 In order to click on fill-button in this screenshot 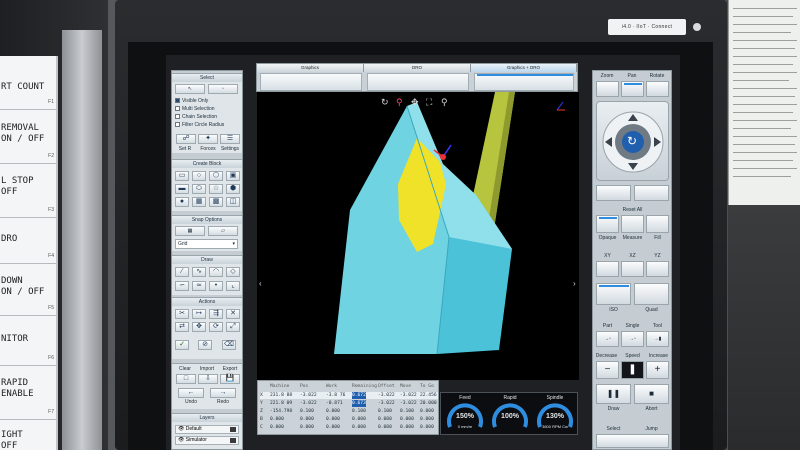, I will do `click(657, 224)`.